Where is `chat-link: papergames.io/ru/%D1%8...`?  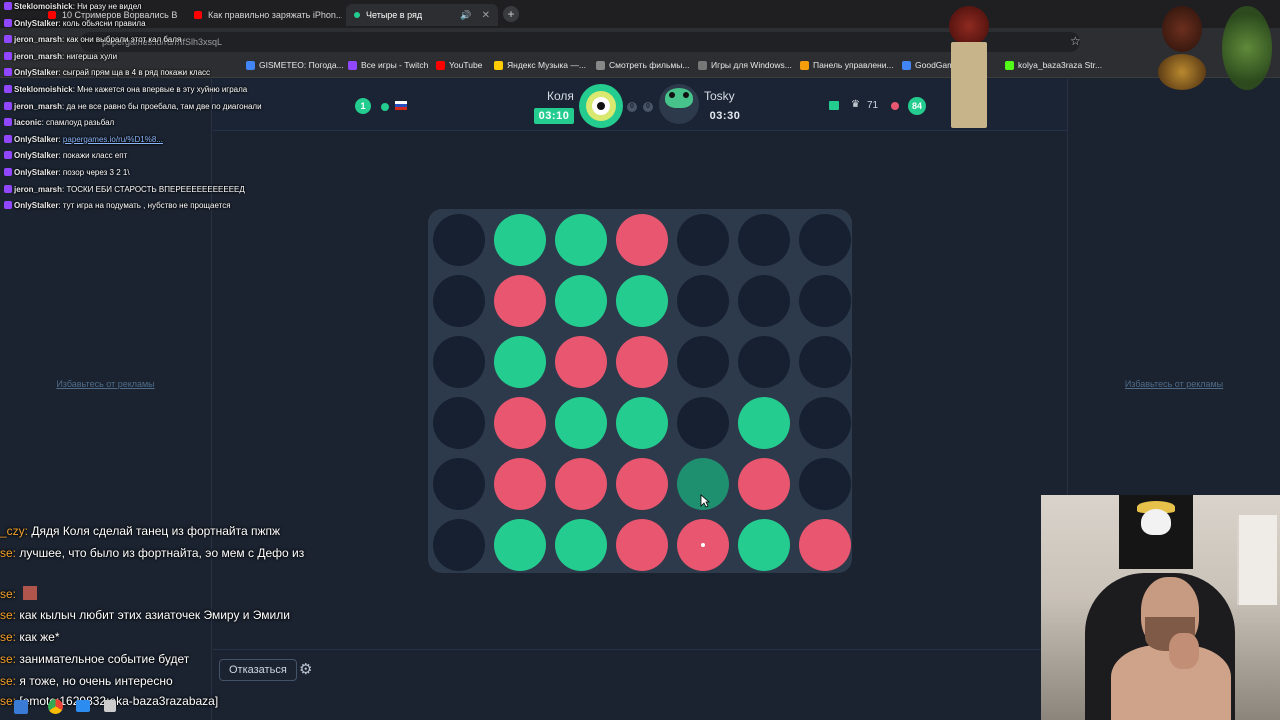 chat-link: papergames.io/ru/%D1%8... is located at coordinates (113, 139).